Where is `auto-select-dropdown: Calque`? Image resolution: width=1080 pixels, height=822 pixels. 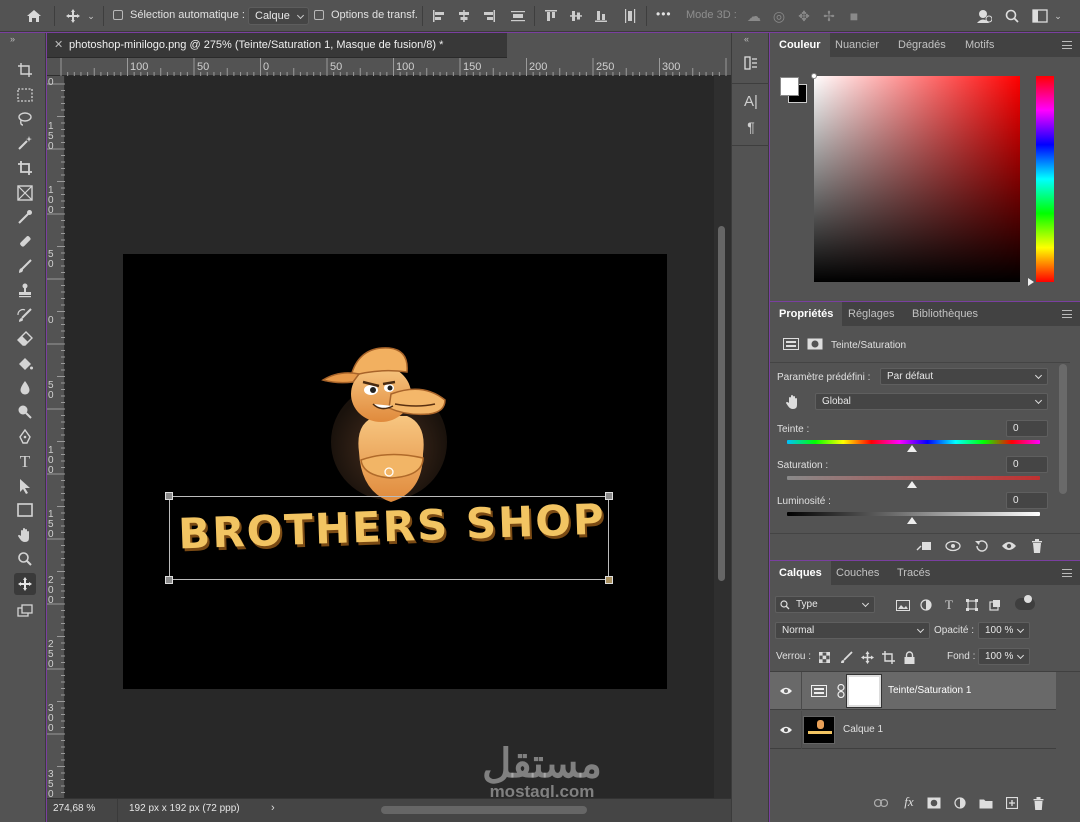
auto-select-dropdown: Calque is located at coordinates (278, 16).